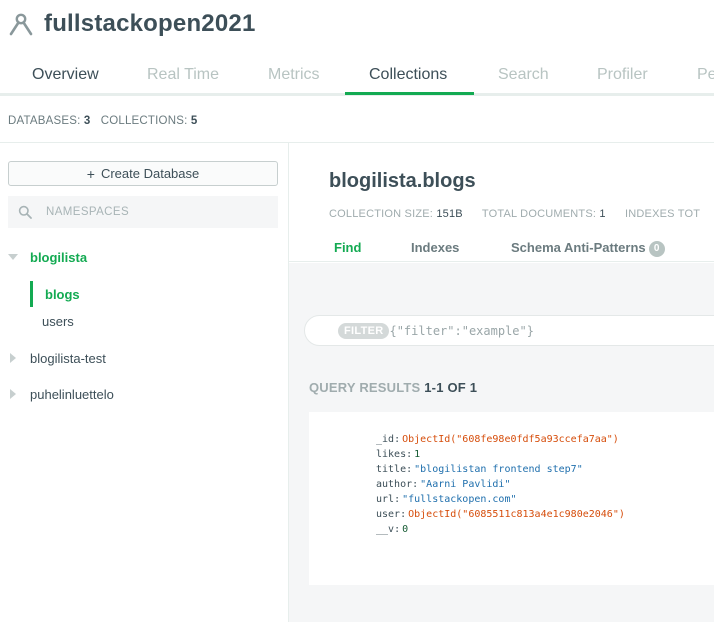  I want to click on document-field-version: __v: 0, so click(392, 529).